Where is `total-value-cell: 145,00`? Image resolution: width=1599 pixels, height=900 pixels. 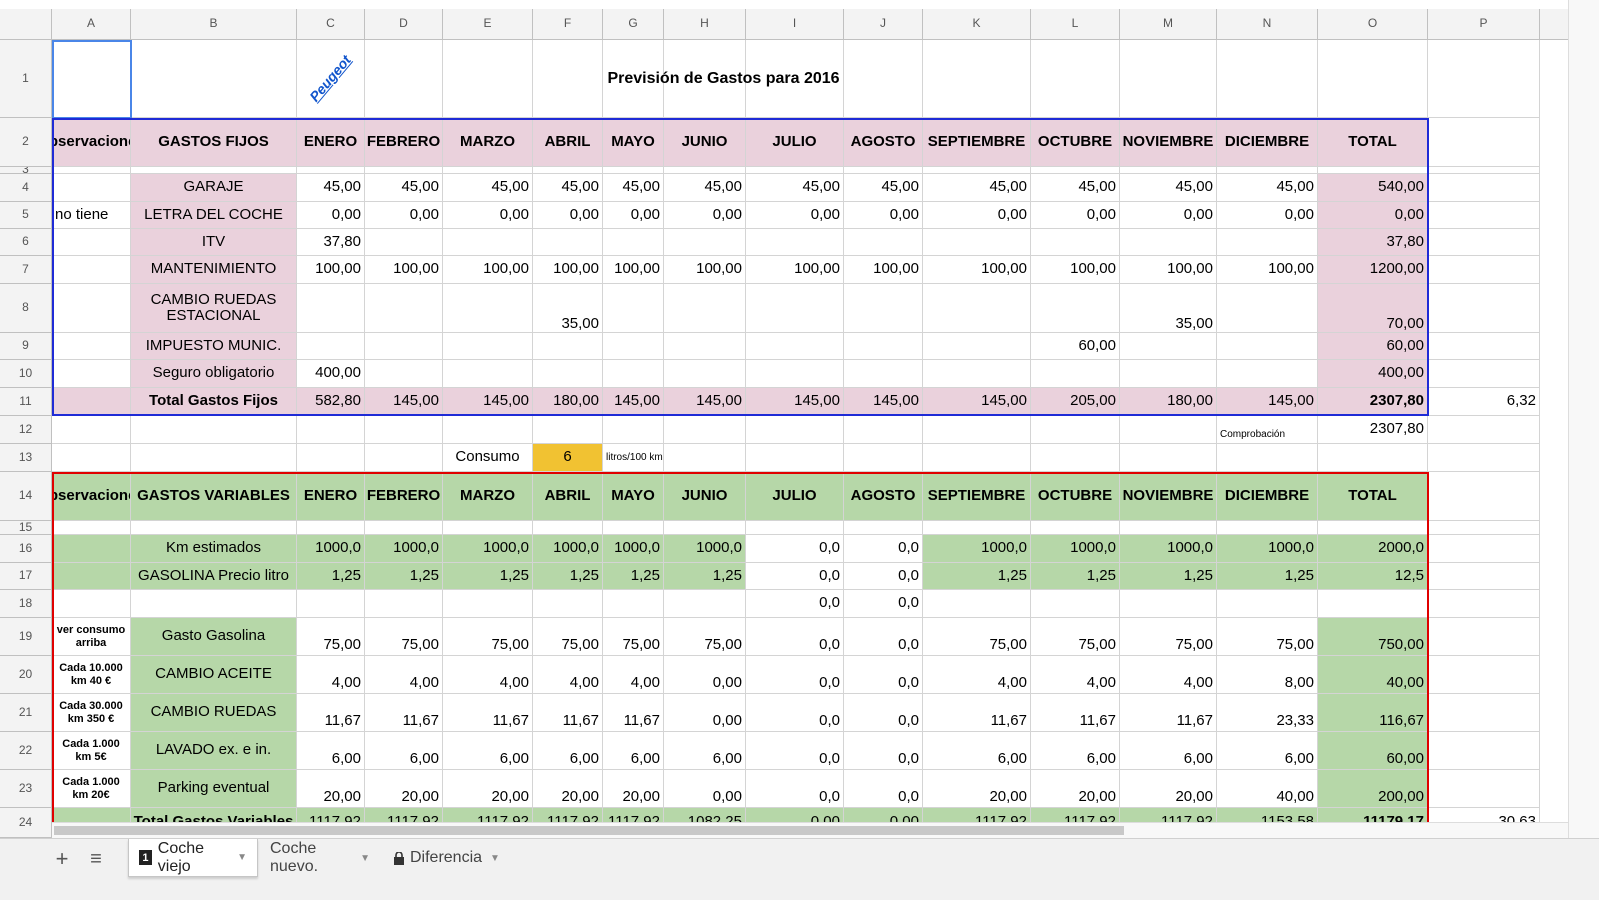
total-value-cell: 145,00 is located at coordinates (705, 402).